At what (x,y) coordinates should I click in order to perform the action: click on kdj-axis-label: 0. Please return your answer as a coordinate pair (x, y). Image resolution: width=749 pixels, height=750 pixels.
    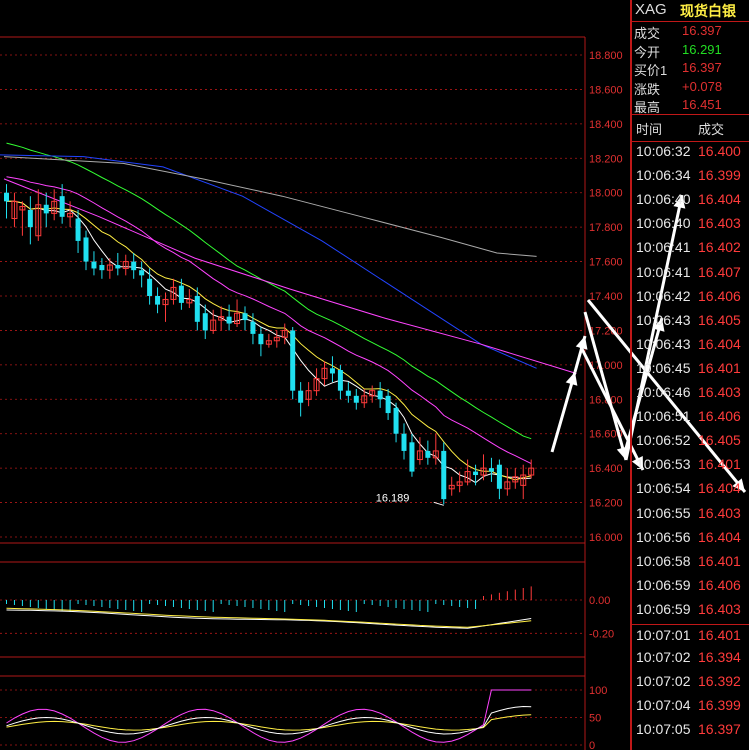
    Looking at the image, I should click on (592, 745).